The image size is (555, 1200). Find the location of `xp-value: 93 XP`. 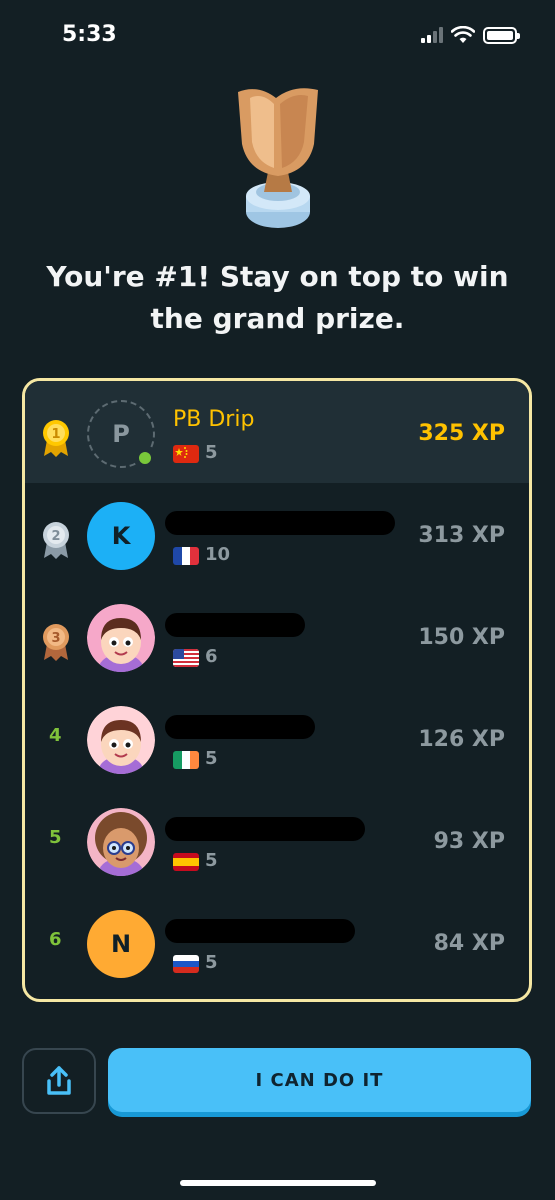

xp-value: 93 XP is located at coordinates (469, 841).